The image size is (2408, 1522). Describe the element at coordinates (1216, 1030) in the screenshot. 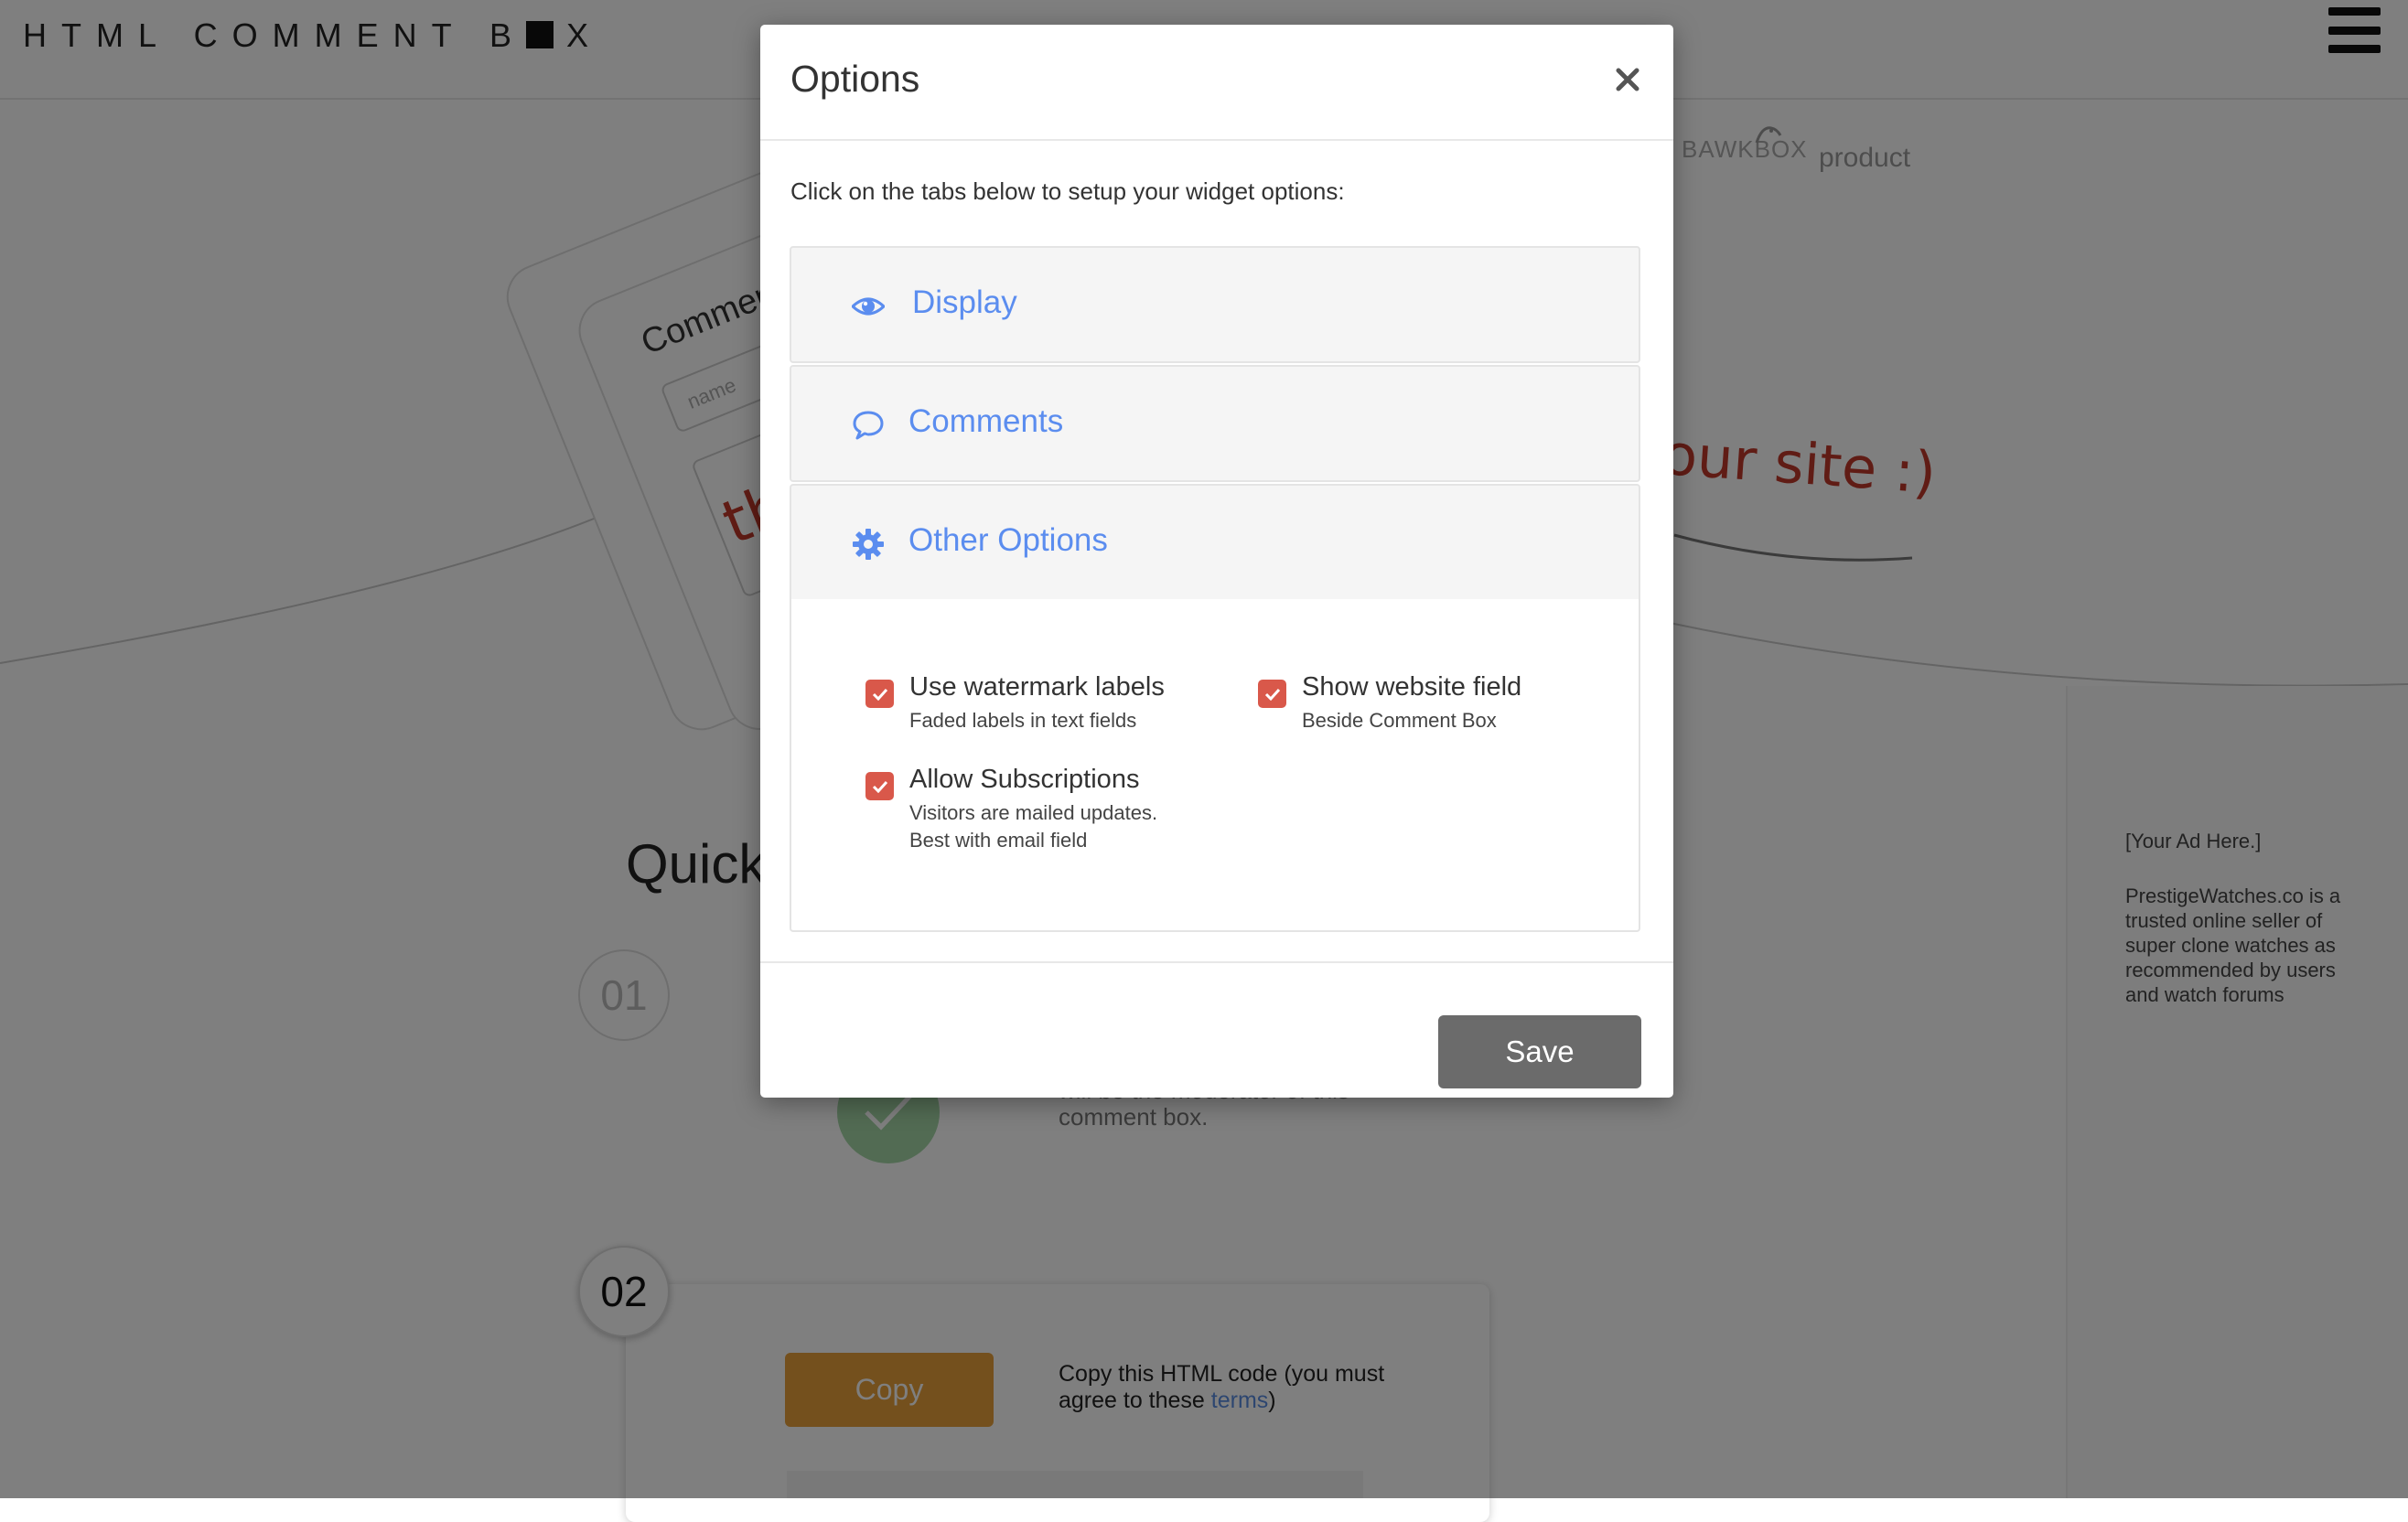

I see `modal-footer: Save` at that location.